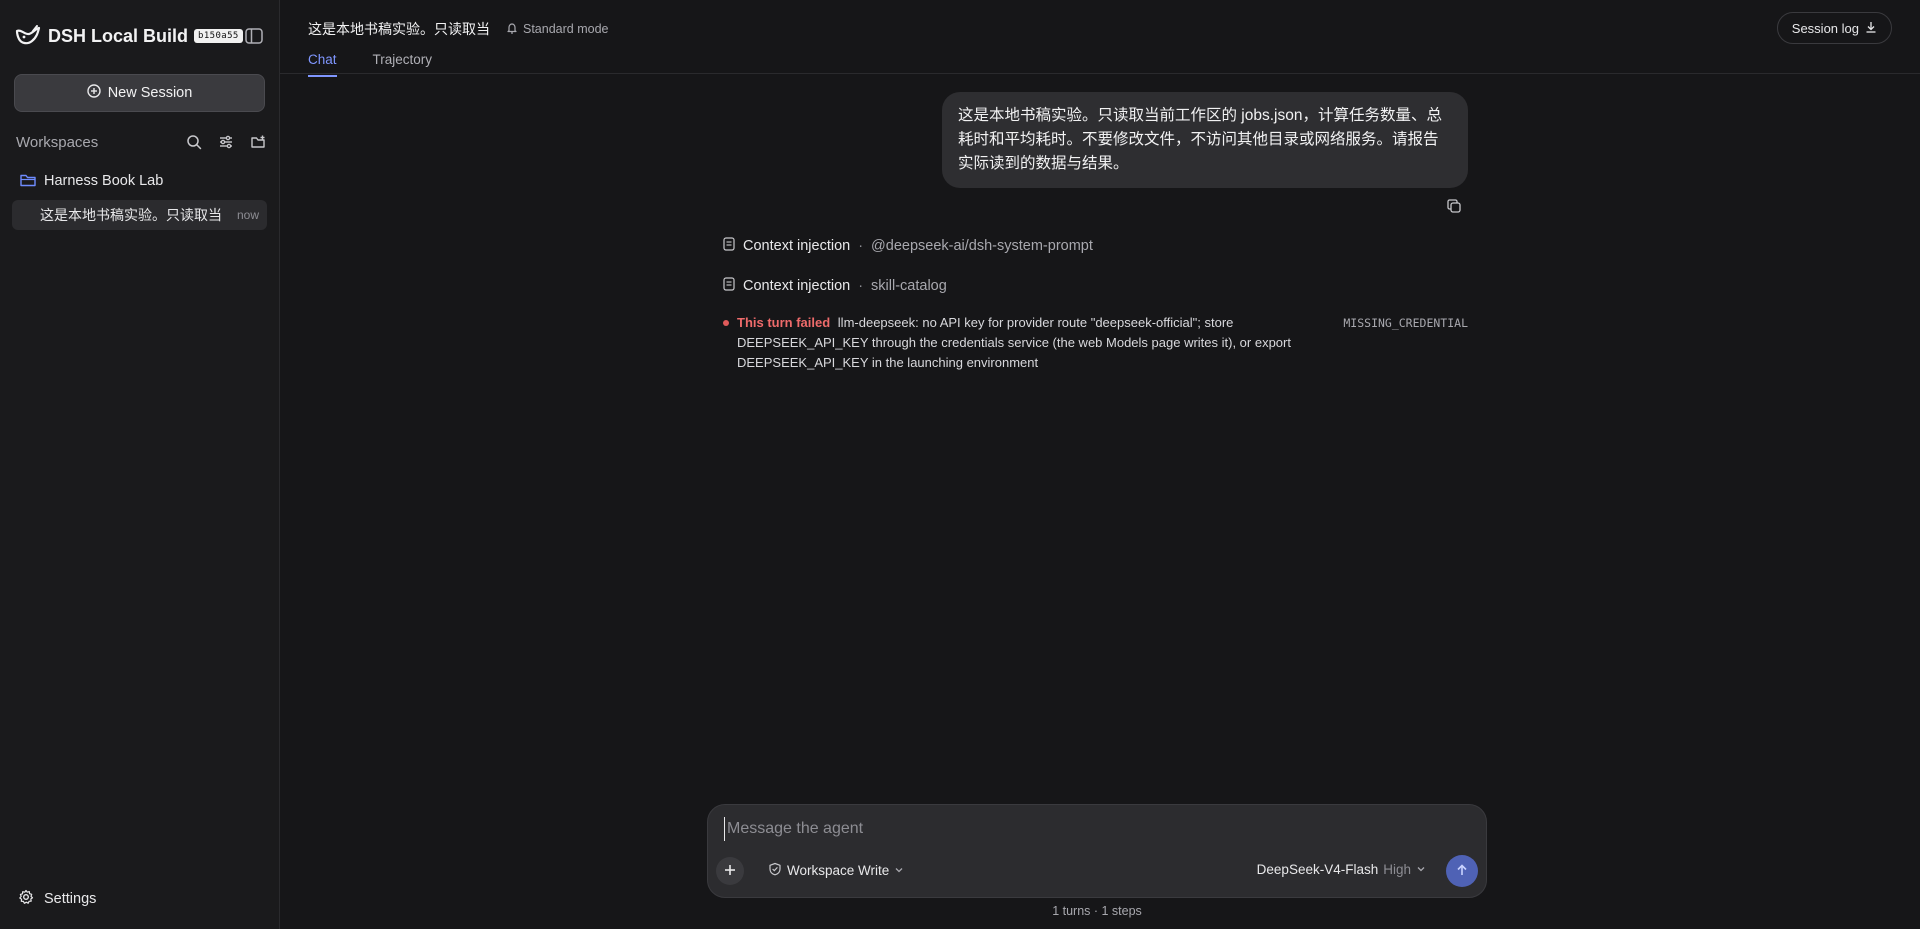 This screenshot has width=1920, height=929. I want to click on session-log-label: Session log, so click(1825, 28).